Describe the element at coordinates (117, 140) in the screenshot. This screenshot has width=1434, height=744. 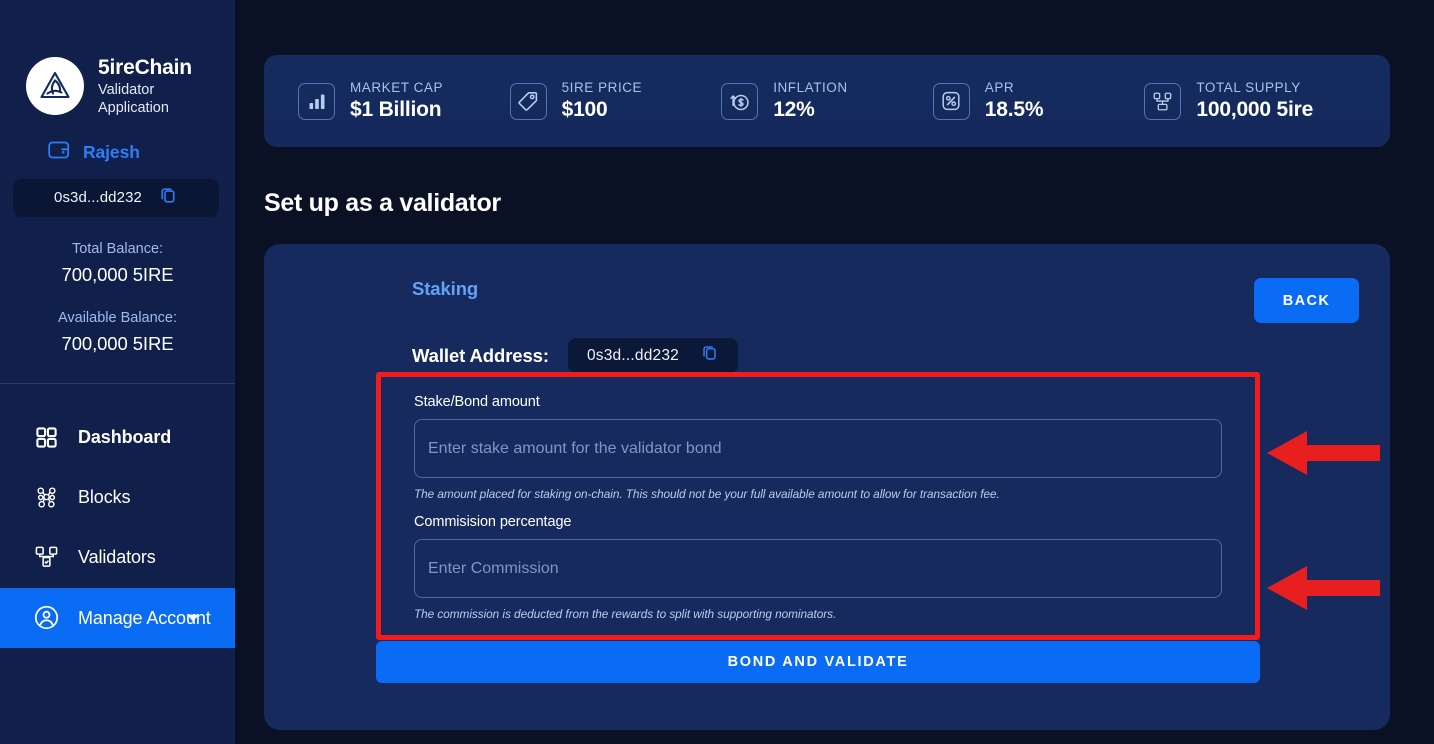
I see `sidebar-wallet-user-row: Rajesh` at that location.